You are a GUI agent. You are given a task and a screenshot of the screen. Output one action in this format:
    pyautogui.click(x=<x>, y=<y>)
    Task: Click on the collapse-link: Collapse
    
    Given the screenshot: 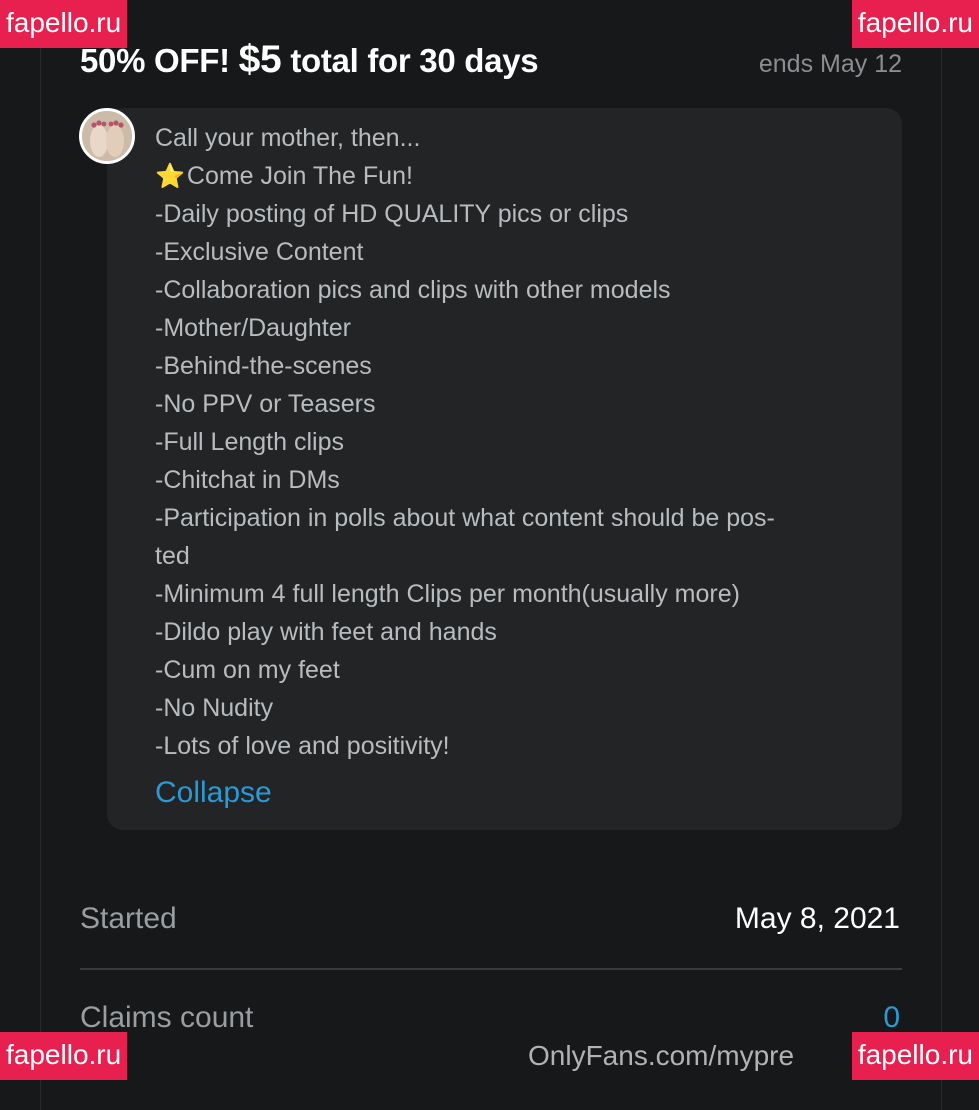 What is the action you would take?
    pyautogui.click(x=213, y=793)
    